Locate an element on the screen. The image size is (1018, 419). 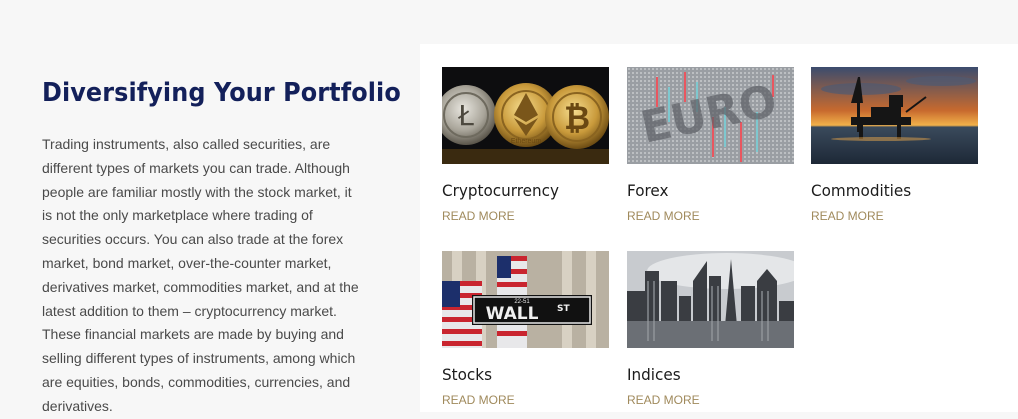
card-title: Stocks is located at coordinates (521, 374).